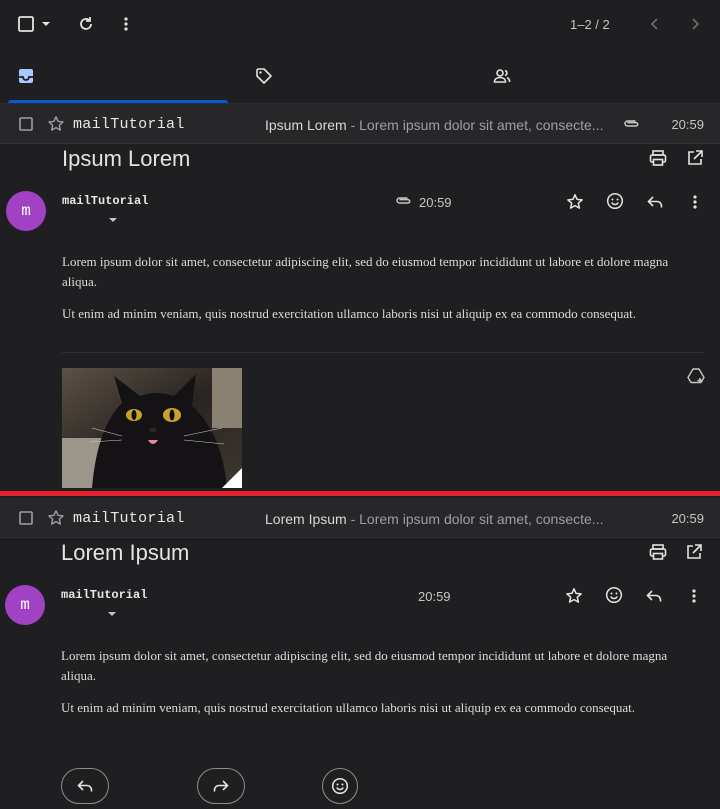 The image size is (720, 809). What do you see at coordinates (118, 101) in the screenshot?
I see `active-tab-indicator` at bounding box center [118, 101].